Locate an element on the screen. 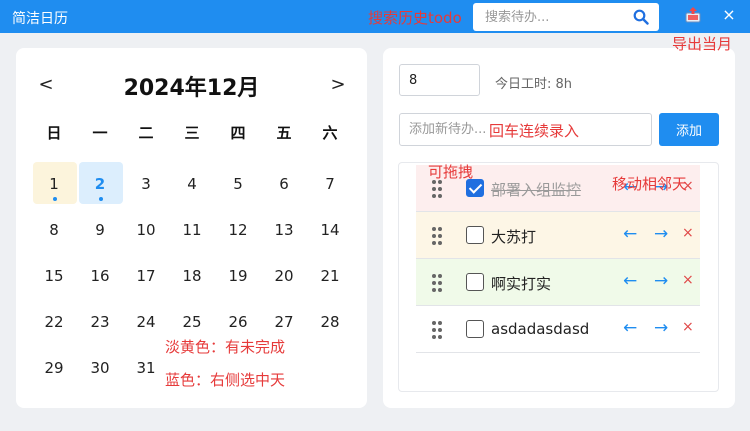  calendar-day: 9 is located at coordinates (100, 231).